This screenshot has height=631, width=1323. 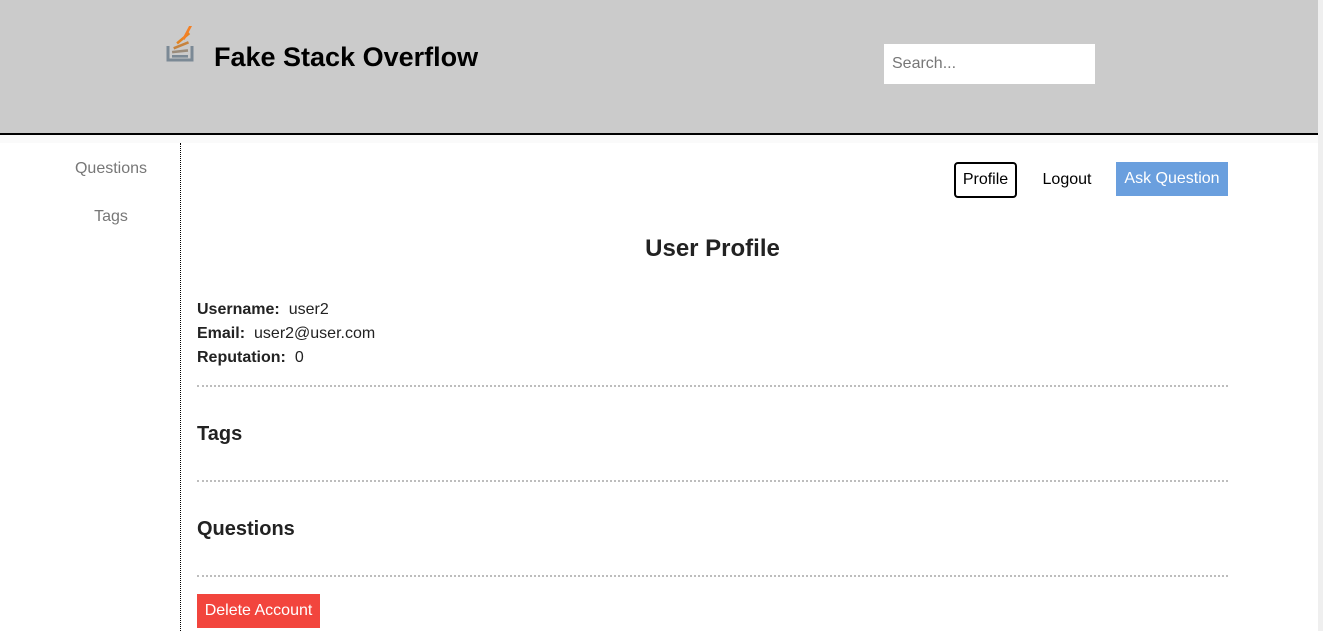 I want to click on questions-section-title: Questions, so click(x=246, y=529).